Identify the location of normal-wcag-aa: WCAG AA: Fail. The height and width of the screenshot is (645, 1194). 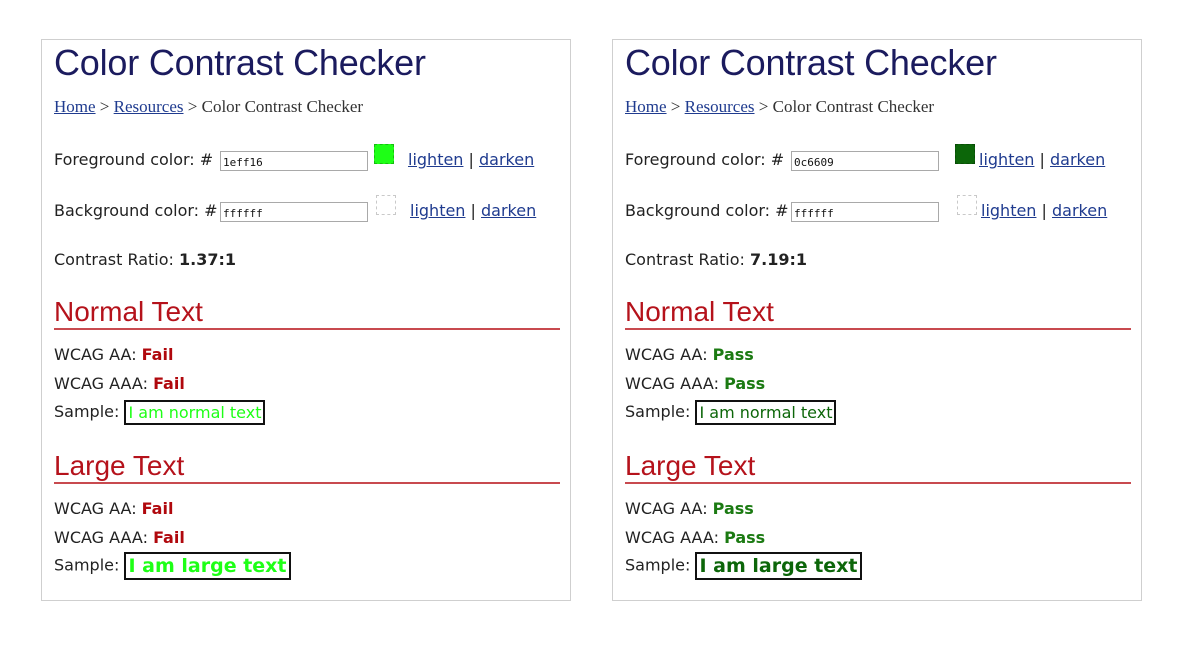
(113, 354).